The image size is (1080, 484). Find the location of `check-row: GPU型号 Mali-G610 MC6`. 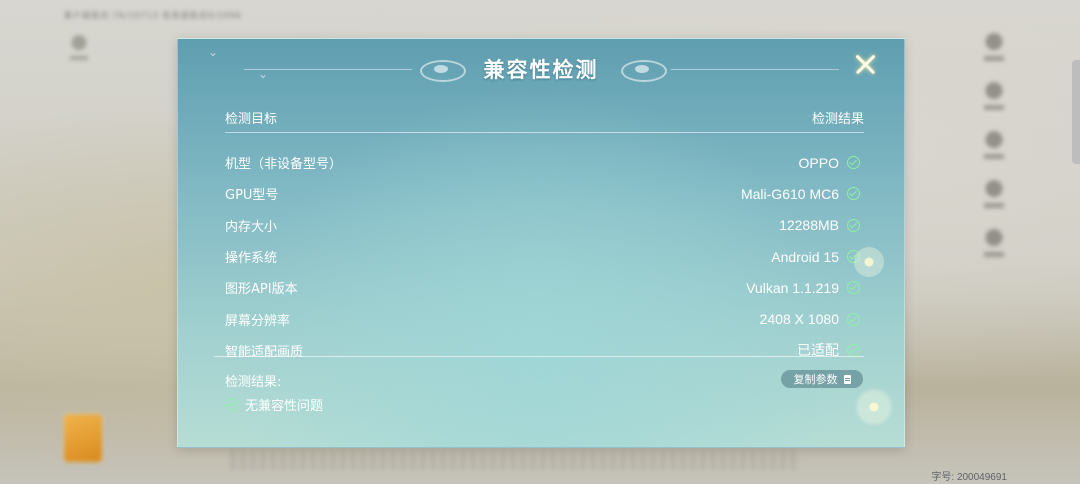

check-row: GPU型号 Mali-G610 MC6 is located at coordinates (542, 193).